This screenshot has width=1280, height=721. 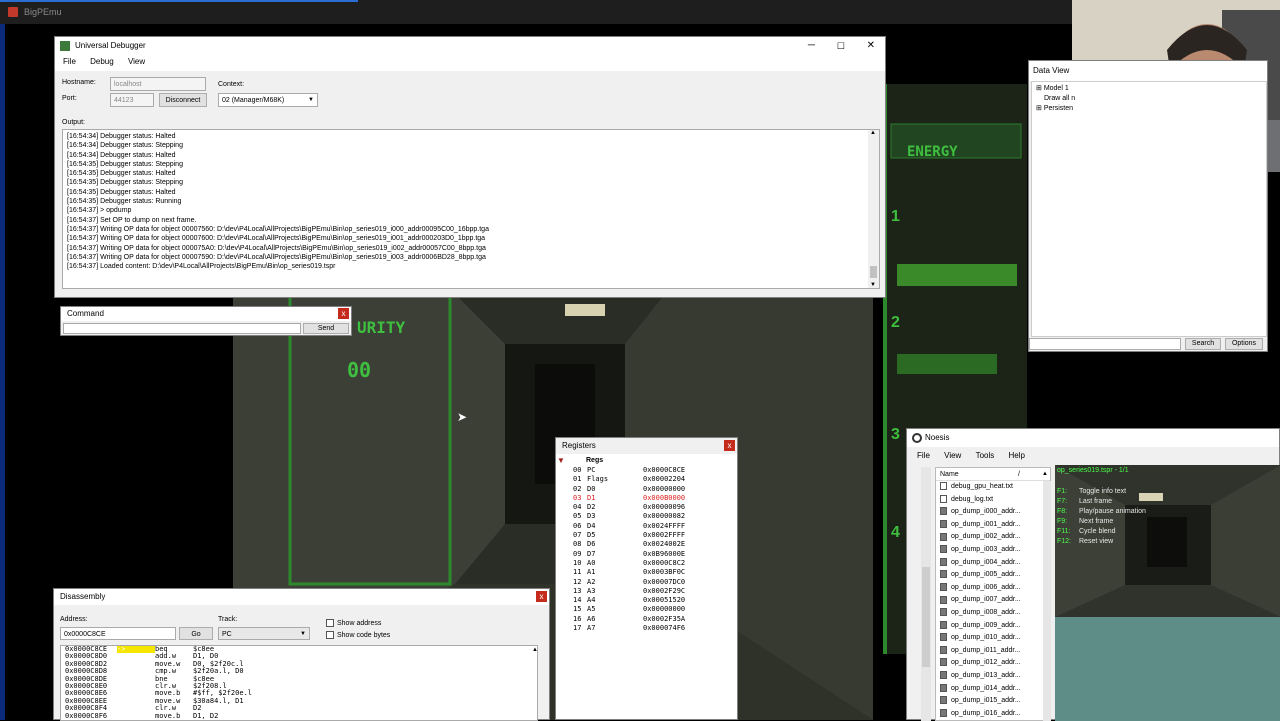 I want to click on registers-close-icon: x, so click(x=729, y=445).